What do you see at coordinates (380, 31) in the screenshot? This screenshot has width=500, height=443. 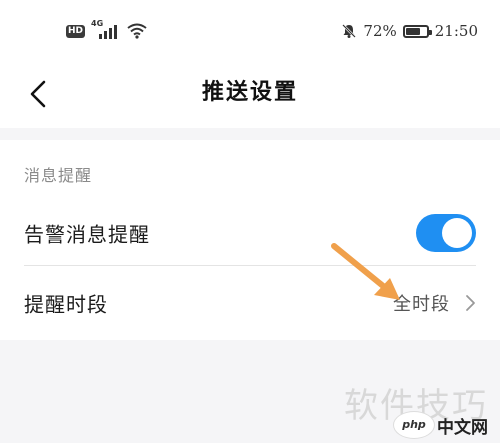 I see `battery-percent: 72%` at bounding box center [380, 31].